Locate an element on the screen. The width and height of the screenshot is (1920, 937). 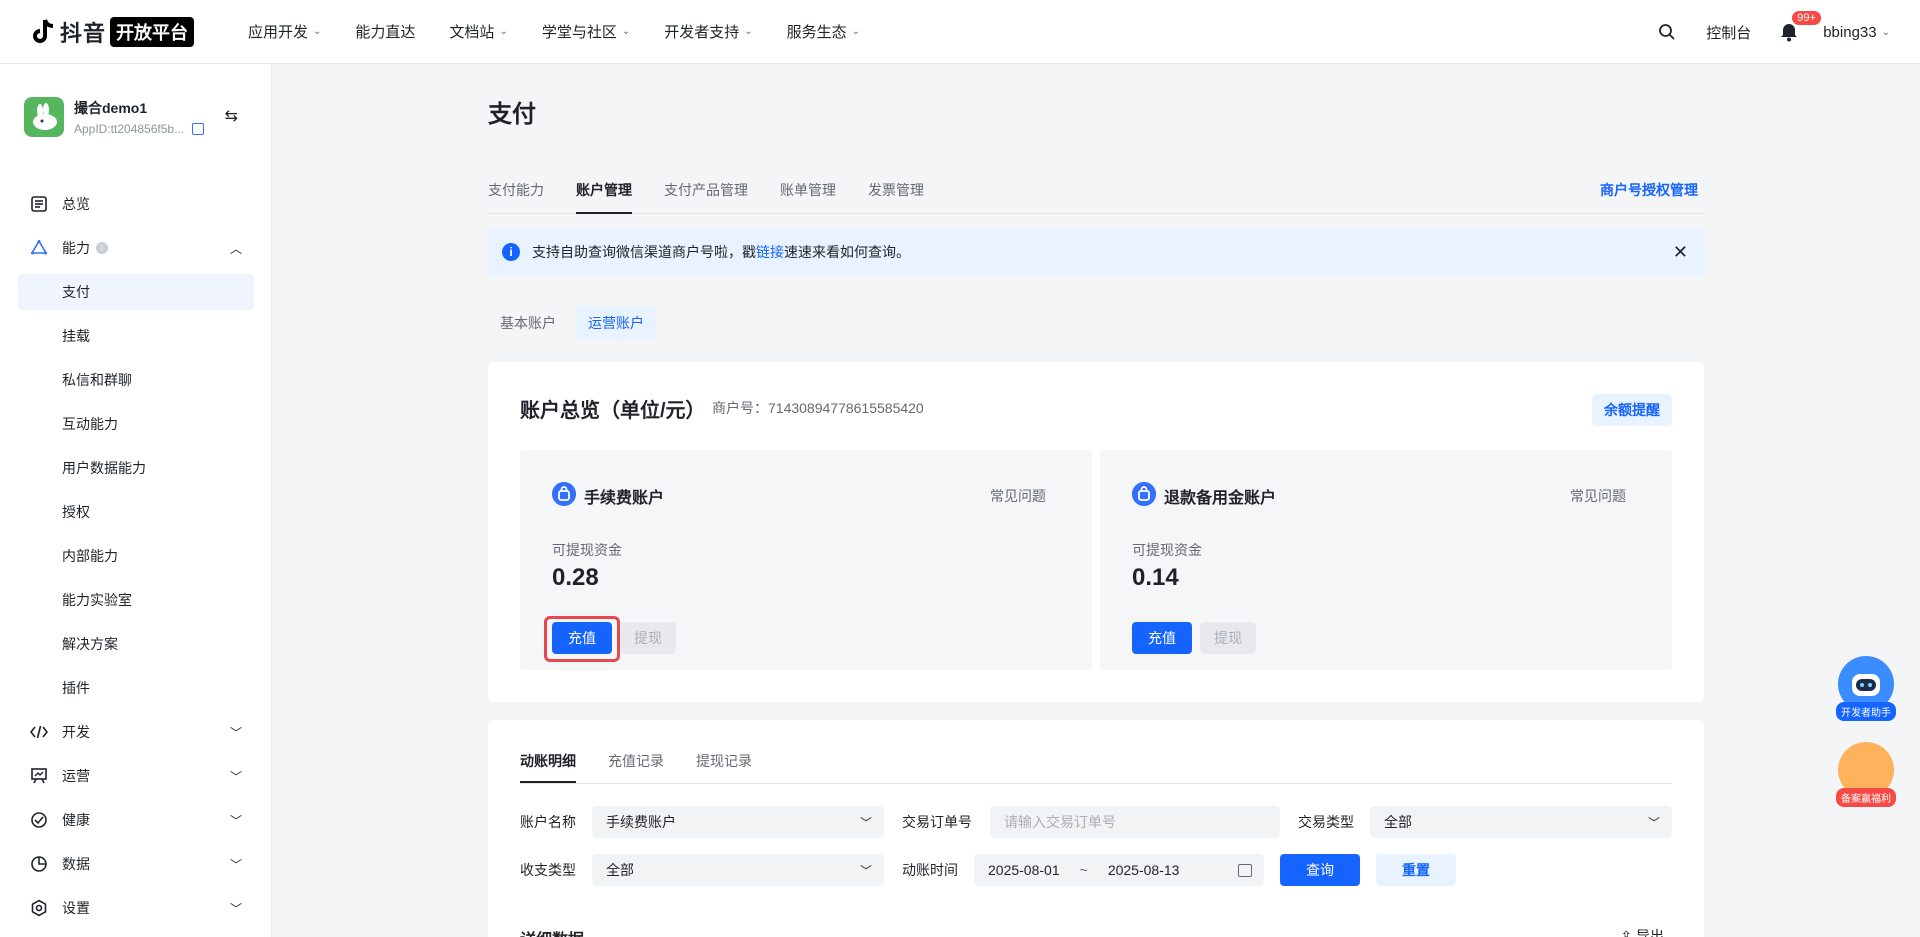
nav-ability-direct: 能力直达 is located at coordinates (385, 31).